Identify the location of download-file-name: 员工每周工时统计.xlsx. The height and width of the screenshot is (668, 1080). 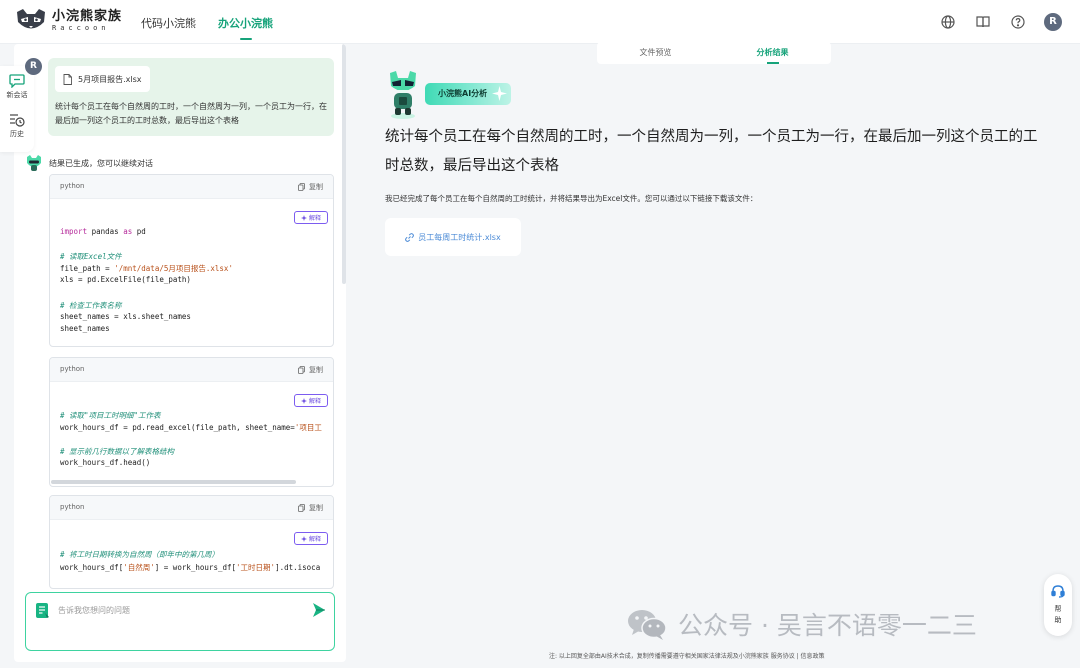
(459, 237).